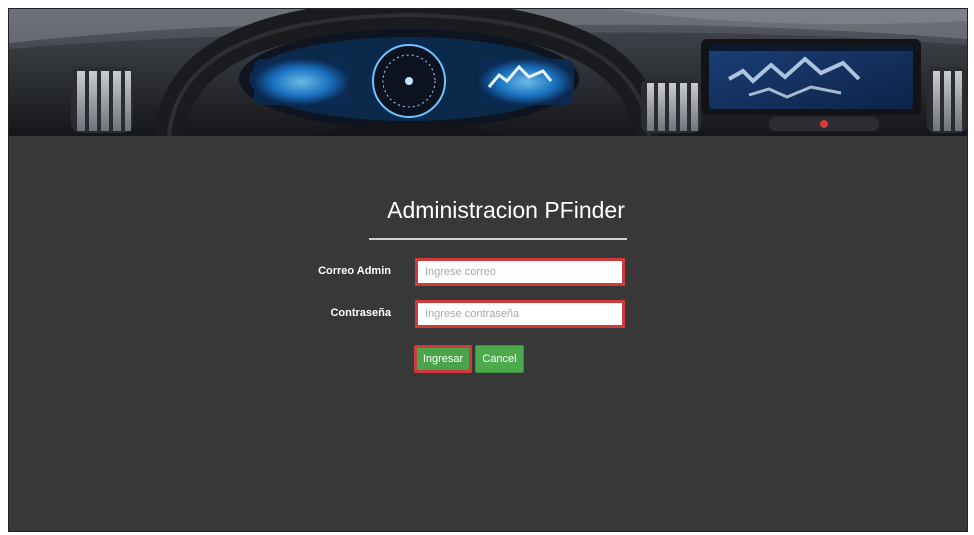  What do you see at coordinates (520, 314) in the screenshot?
I see `password-input` at bounding box center [520, 314].